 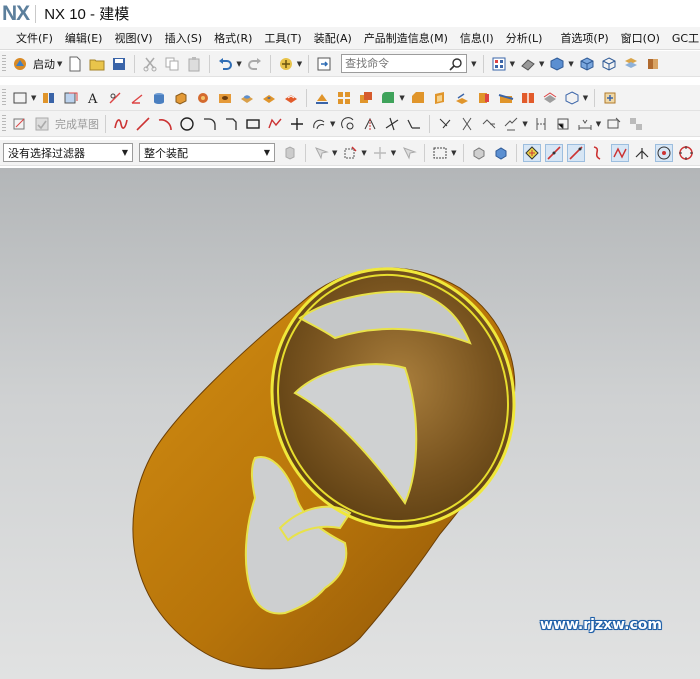 What do you see at coordinates (683, 38) in the screenshot?
I see `menu-gc-toolkit: GC工` at bounding box center [683, 38].